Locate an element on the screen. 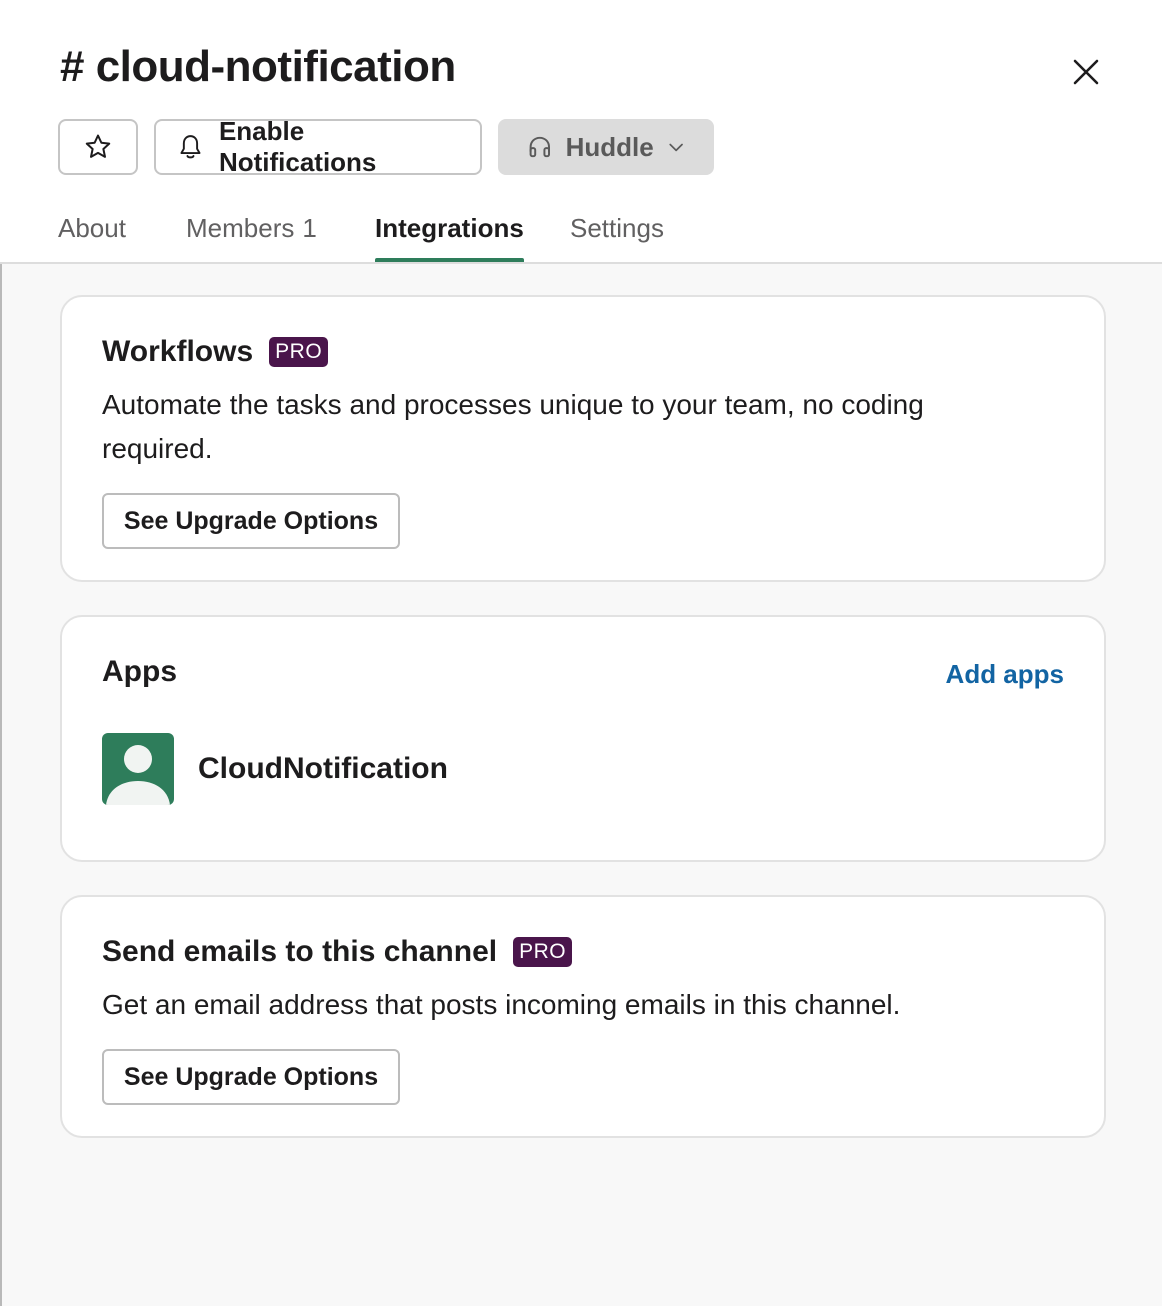  tab-members: Members 1 is located at coordinates (251, 234).